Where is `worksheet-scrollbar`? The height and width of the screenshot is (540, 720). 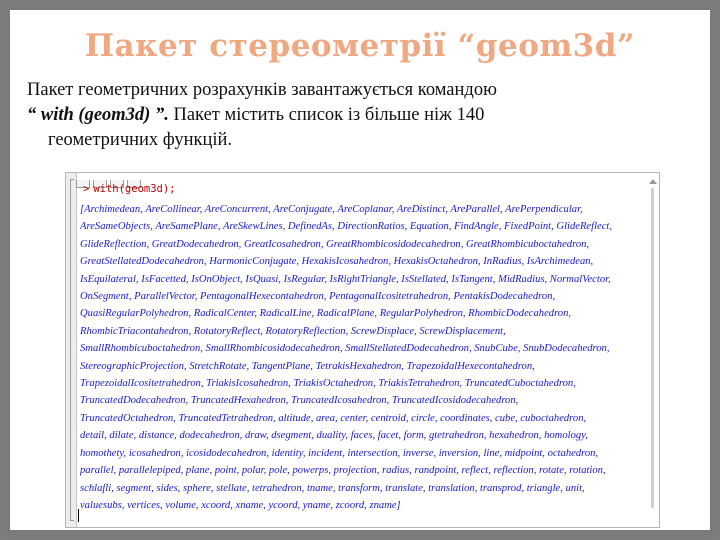
worksheet-scrollbar is located at coordinates (653, 349).